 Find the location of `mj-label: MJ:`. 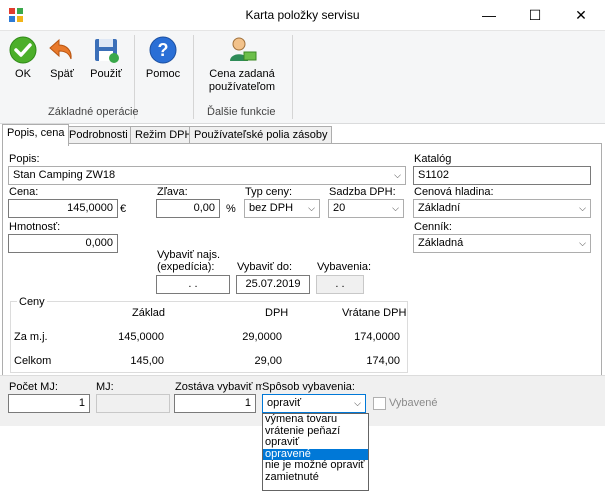

mj-label: MJ: is located at coordinates (105, 387).